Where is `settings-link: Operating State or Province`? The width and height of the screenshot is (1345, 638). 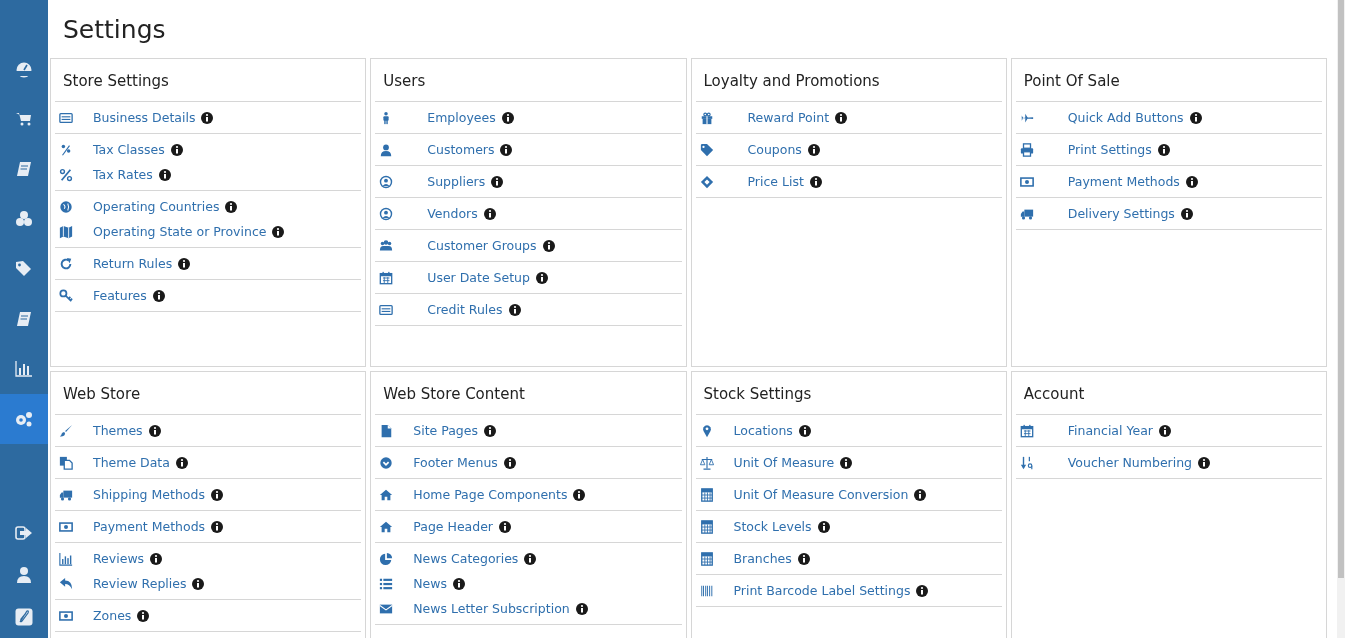 settings-link: Operating State or Province is located at coordinates (180, 231).